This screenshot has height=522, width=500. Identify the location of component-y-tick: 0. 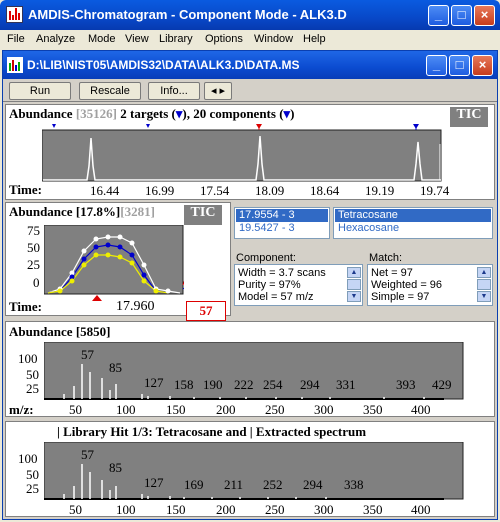
(36, 282).